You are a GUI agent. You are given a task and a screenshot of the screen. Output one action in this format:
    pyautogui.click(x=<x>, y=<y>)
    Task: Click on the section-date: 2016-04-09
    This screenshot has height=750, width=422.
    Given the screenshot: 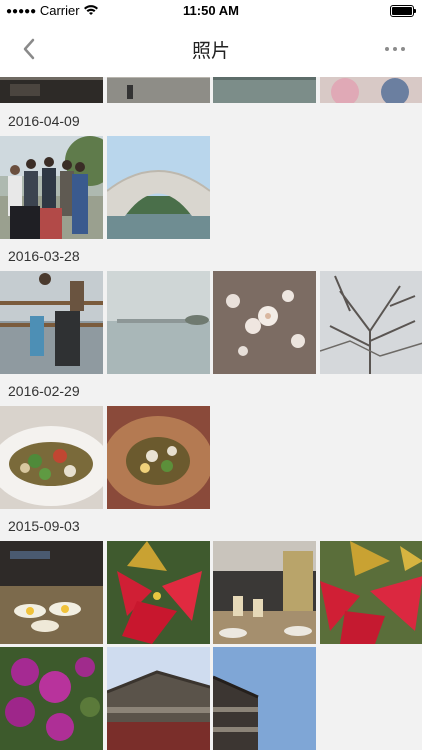 What is the action you would take?
    pyautogui.click(x=44, y=121)
    